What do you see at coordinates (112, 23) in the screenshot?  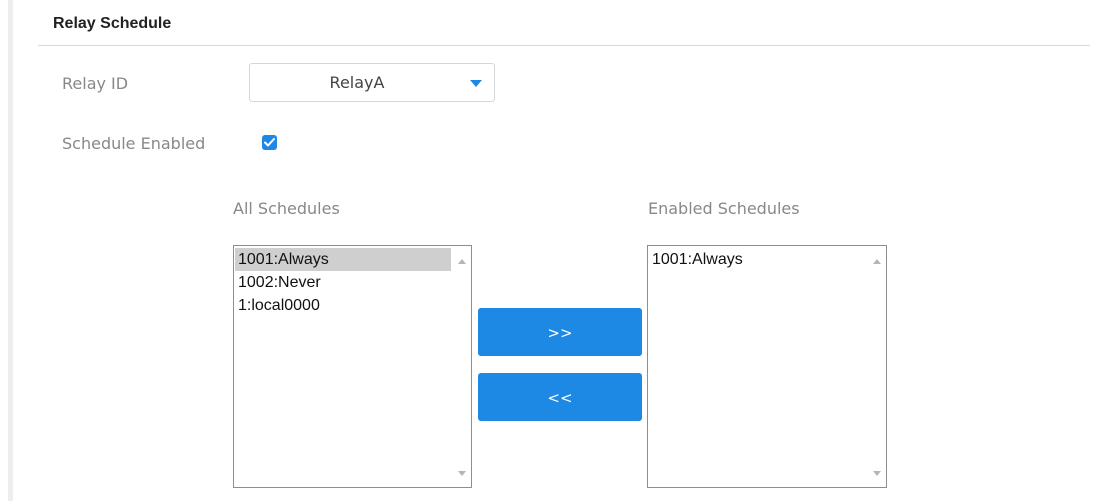 I see `section-title: Relay Schedule` at bounding box center [112, 23].